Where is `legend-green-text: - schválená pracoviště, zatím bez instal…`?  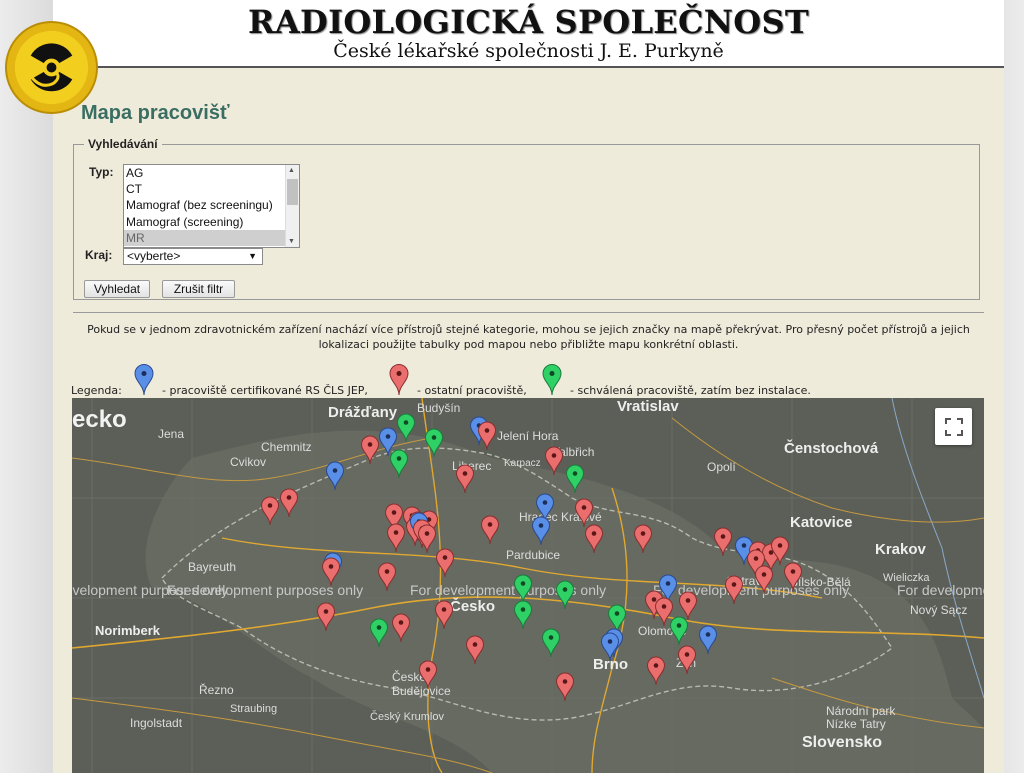 legend-green-text: - schválená pracoviště, zatím bez instal… is located at coordinates (690, 390).